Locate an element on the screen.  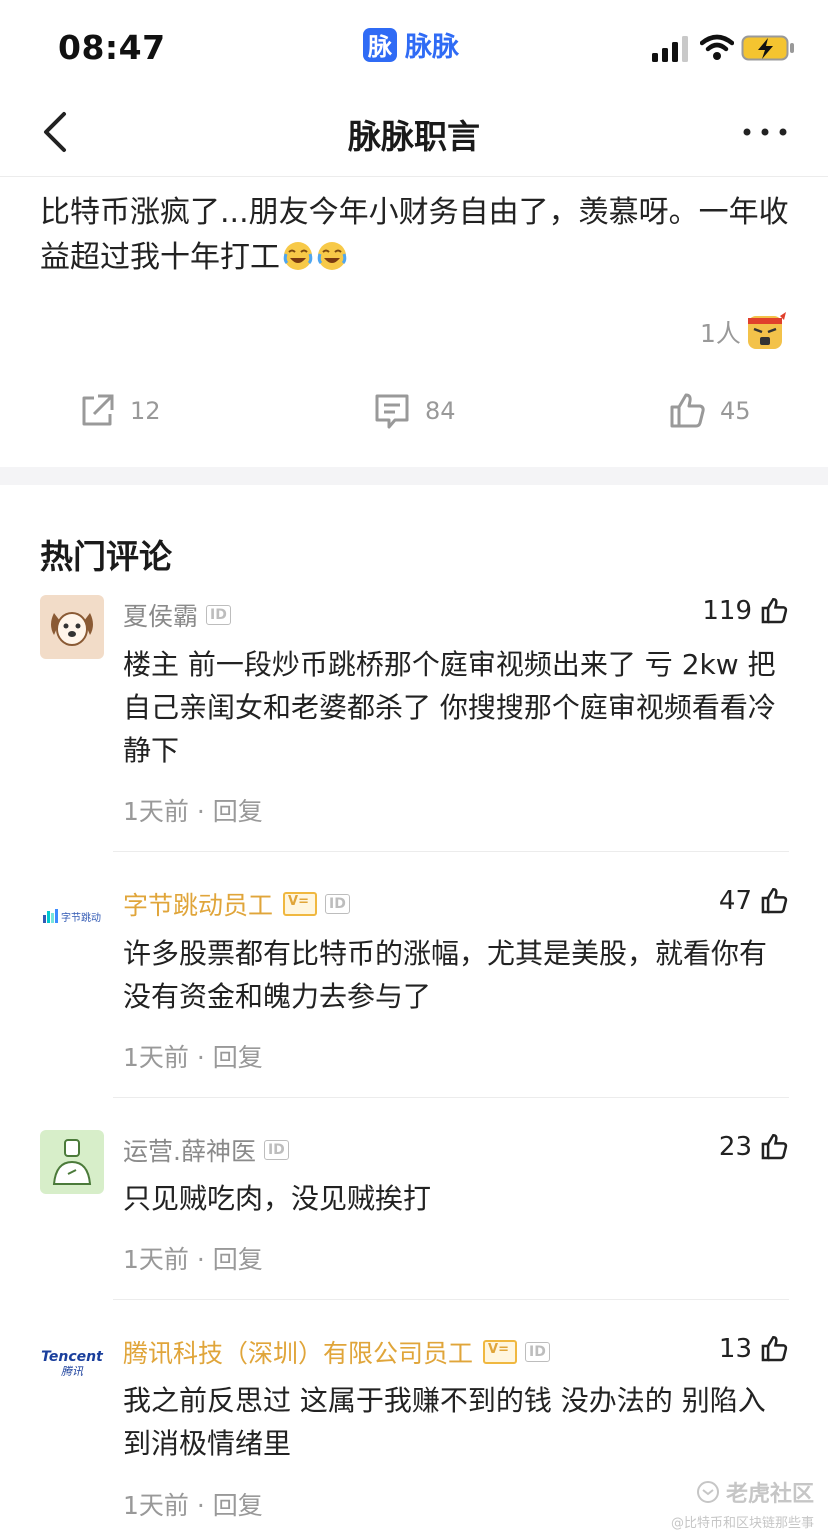
person-avatar-icon is located at coordinates (72, 1162).